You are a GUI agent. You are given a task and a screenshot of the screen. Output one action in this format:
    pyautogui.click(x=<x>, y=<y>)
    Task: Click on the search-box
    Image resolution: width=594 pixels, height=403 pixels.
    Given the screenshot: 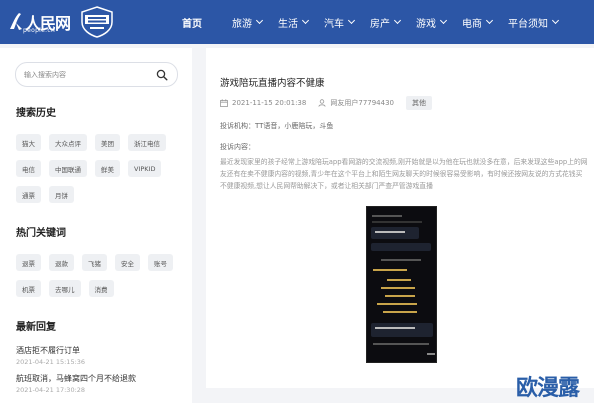 What is the action you would take?
    pyautogui.click(x=96, y=74)
    